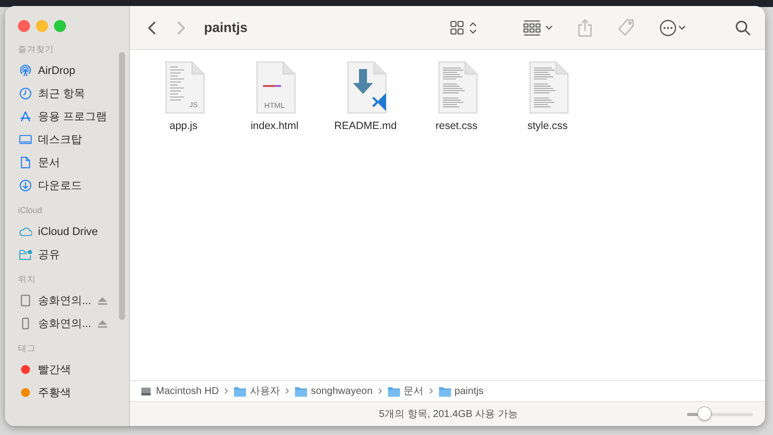 The image size is (773, 435). What do you see at coordinates (30, 211) in the screenshot?
I see `section-header: iCloud` at bounding box center [30, 211].